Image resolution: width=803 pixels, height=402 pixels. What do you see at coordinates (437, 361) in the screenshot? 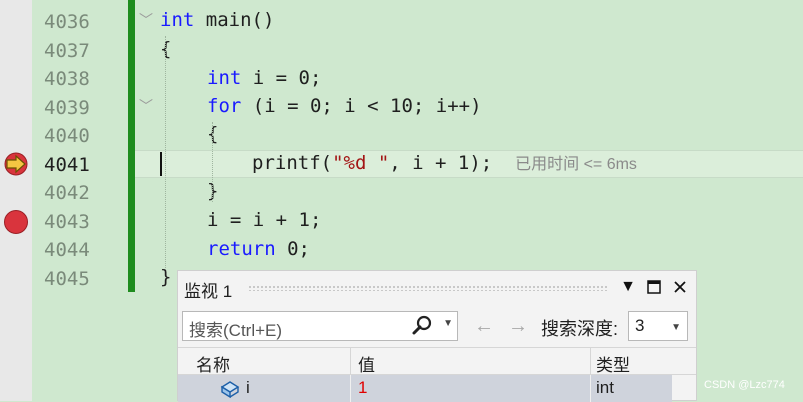
I see `watch-grid-header: 名称 值 类型` at bounding box center [437, 361].